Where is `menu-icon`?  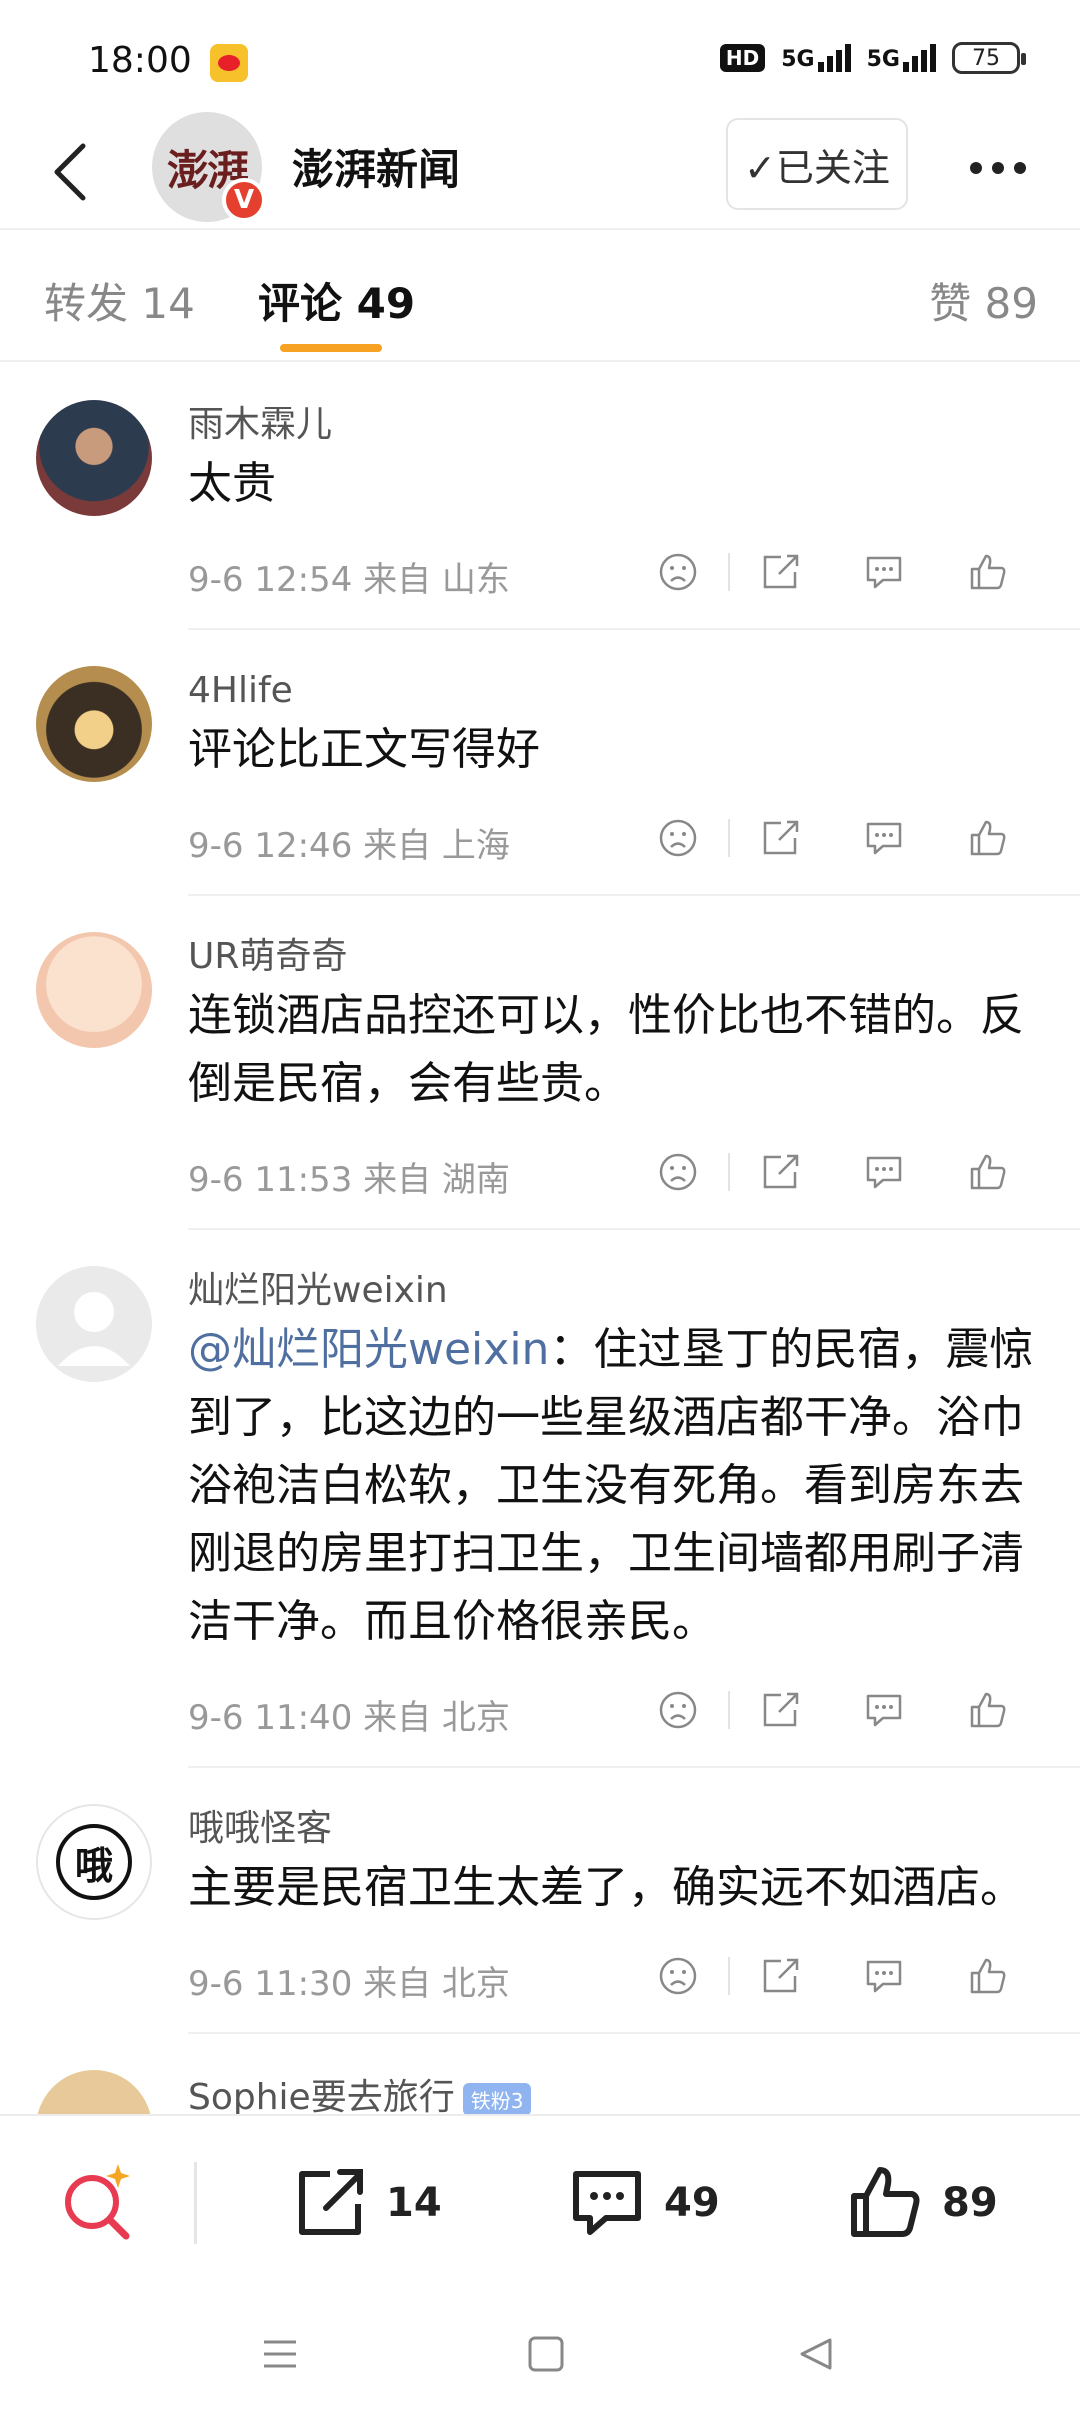 menu-icon is located at coordinates (280, 2354).